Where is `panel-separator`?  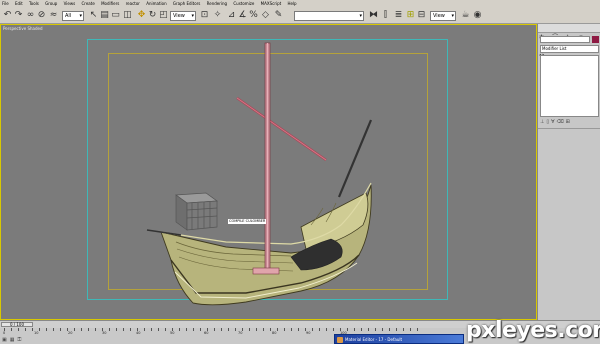
panel-separator is located at coordinates (569, 128).